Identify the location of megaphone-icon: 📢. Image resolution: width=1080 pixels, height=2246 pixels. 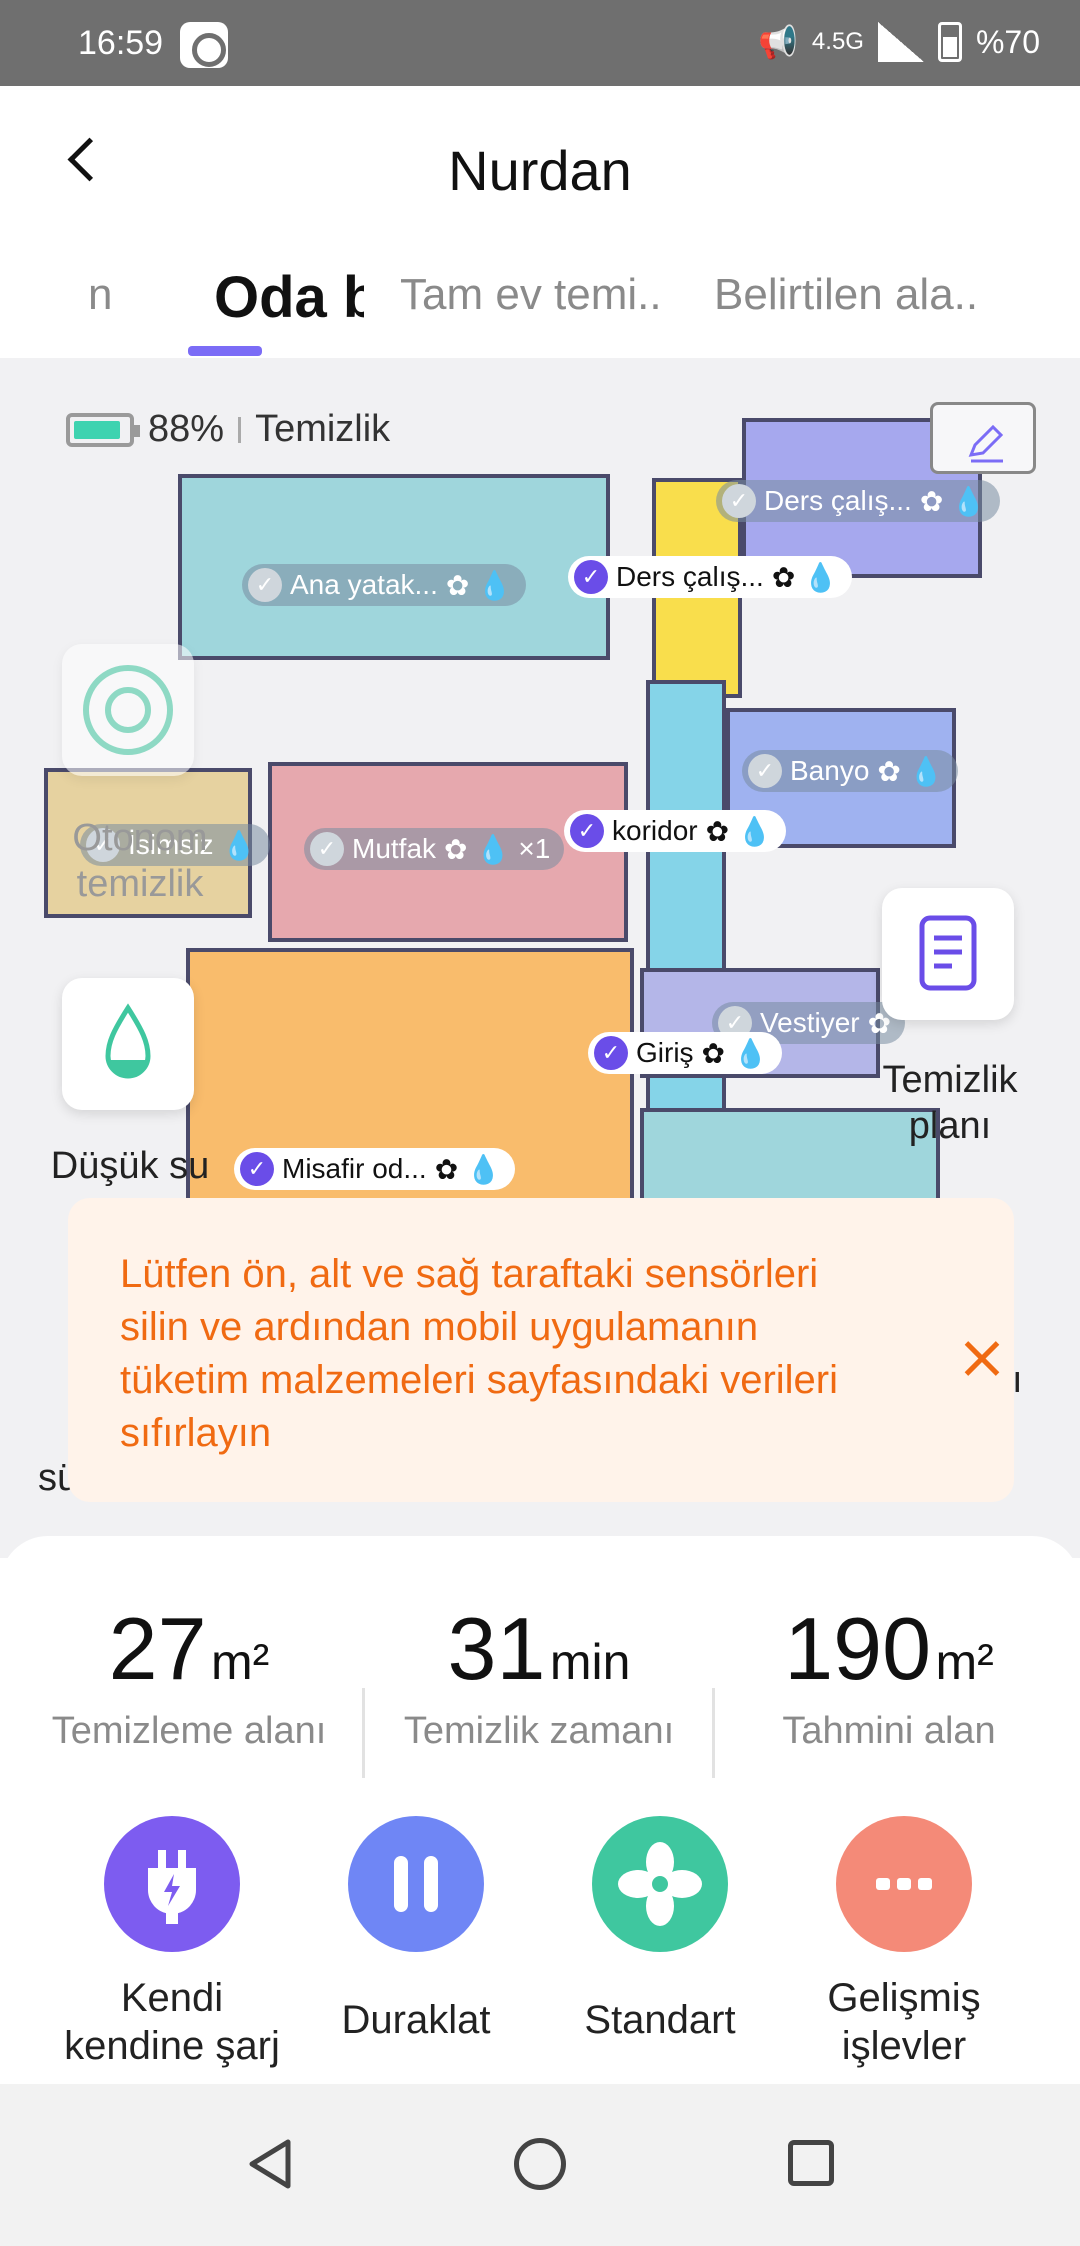
(778, 42).